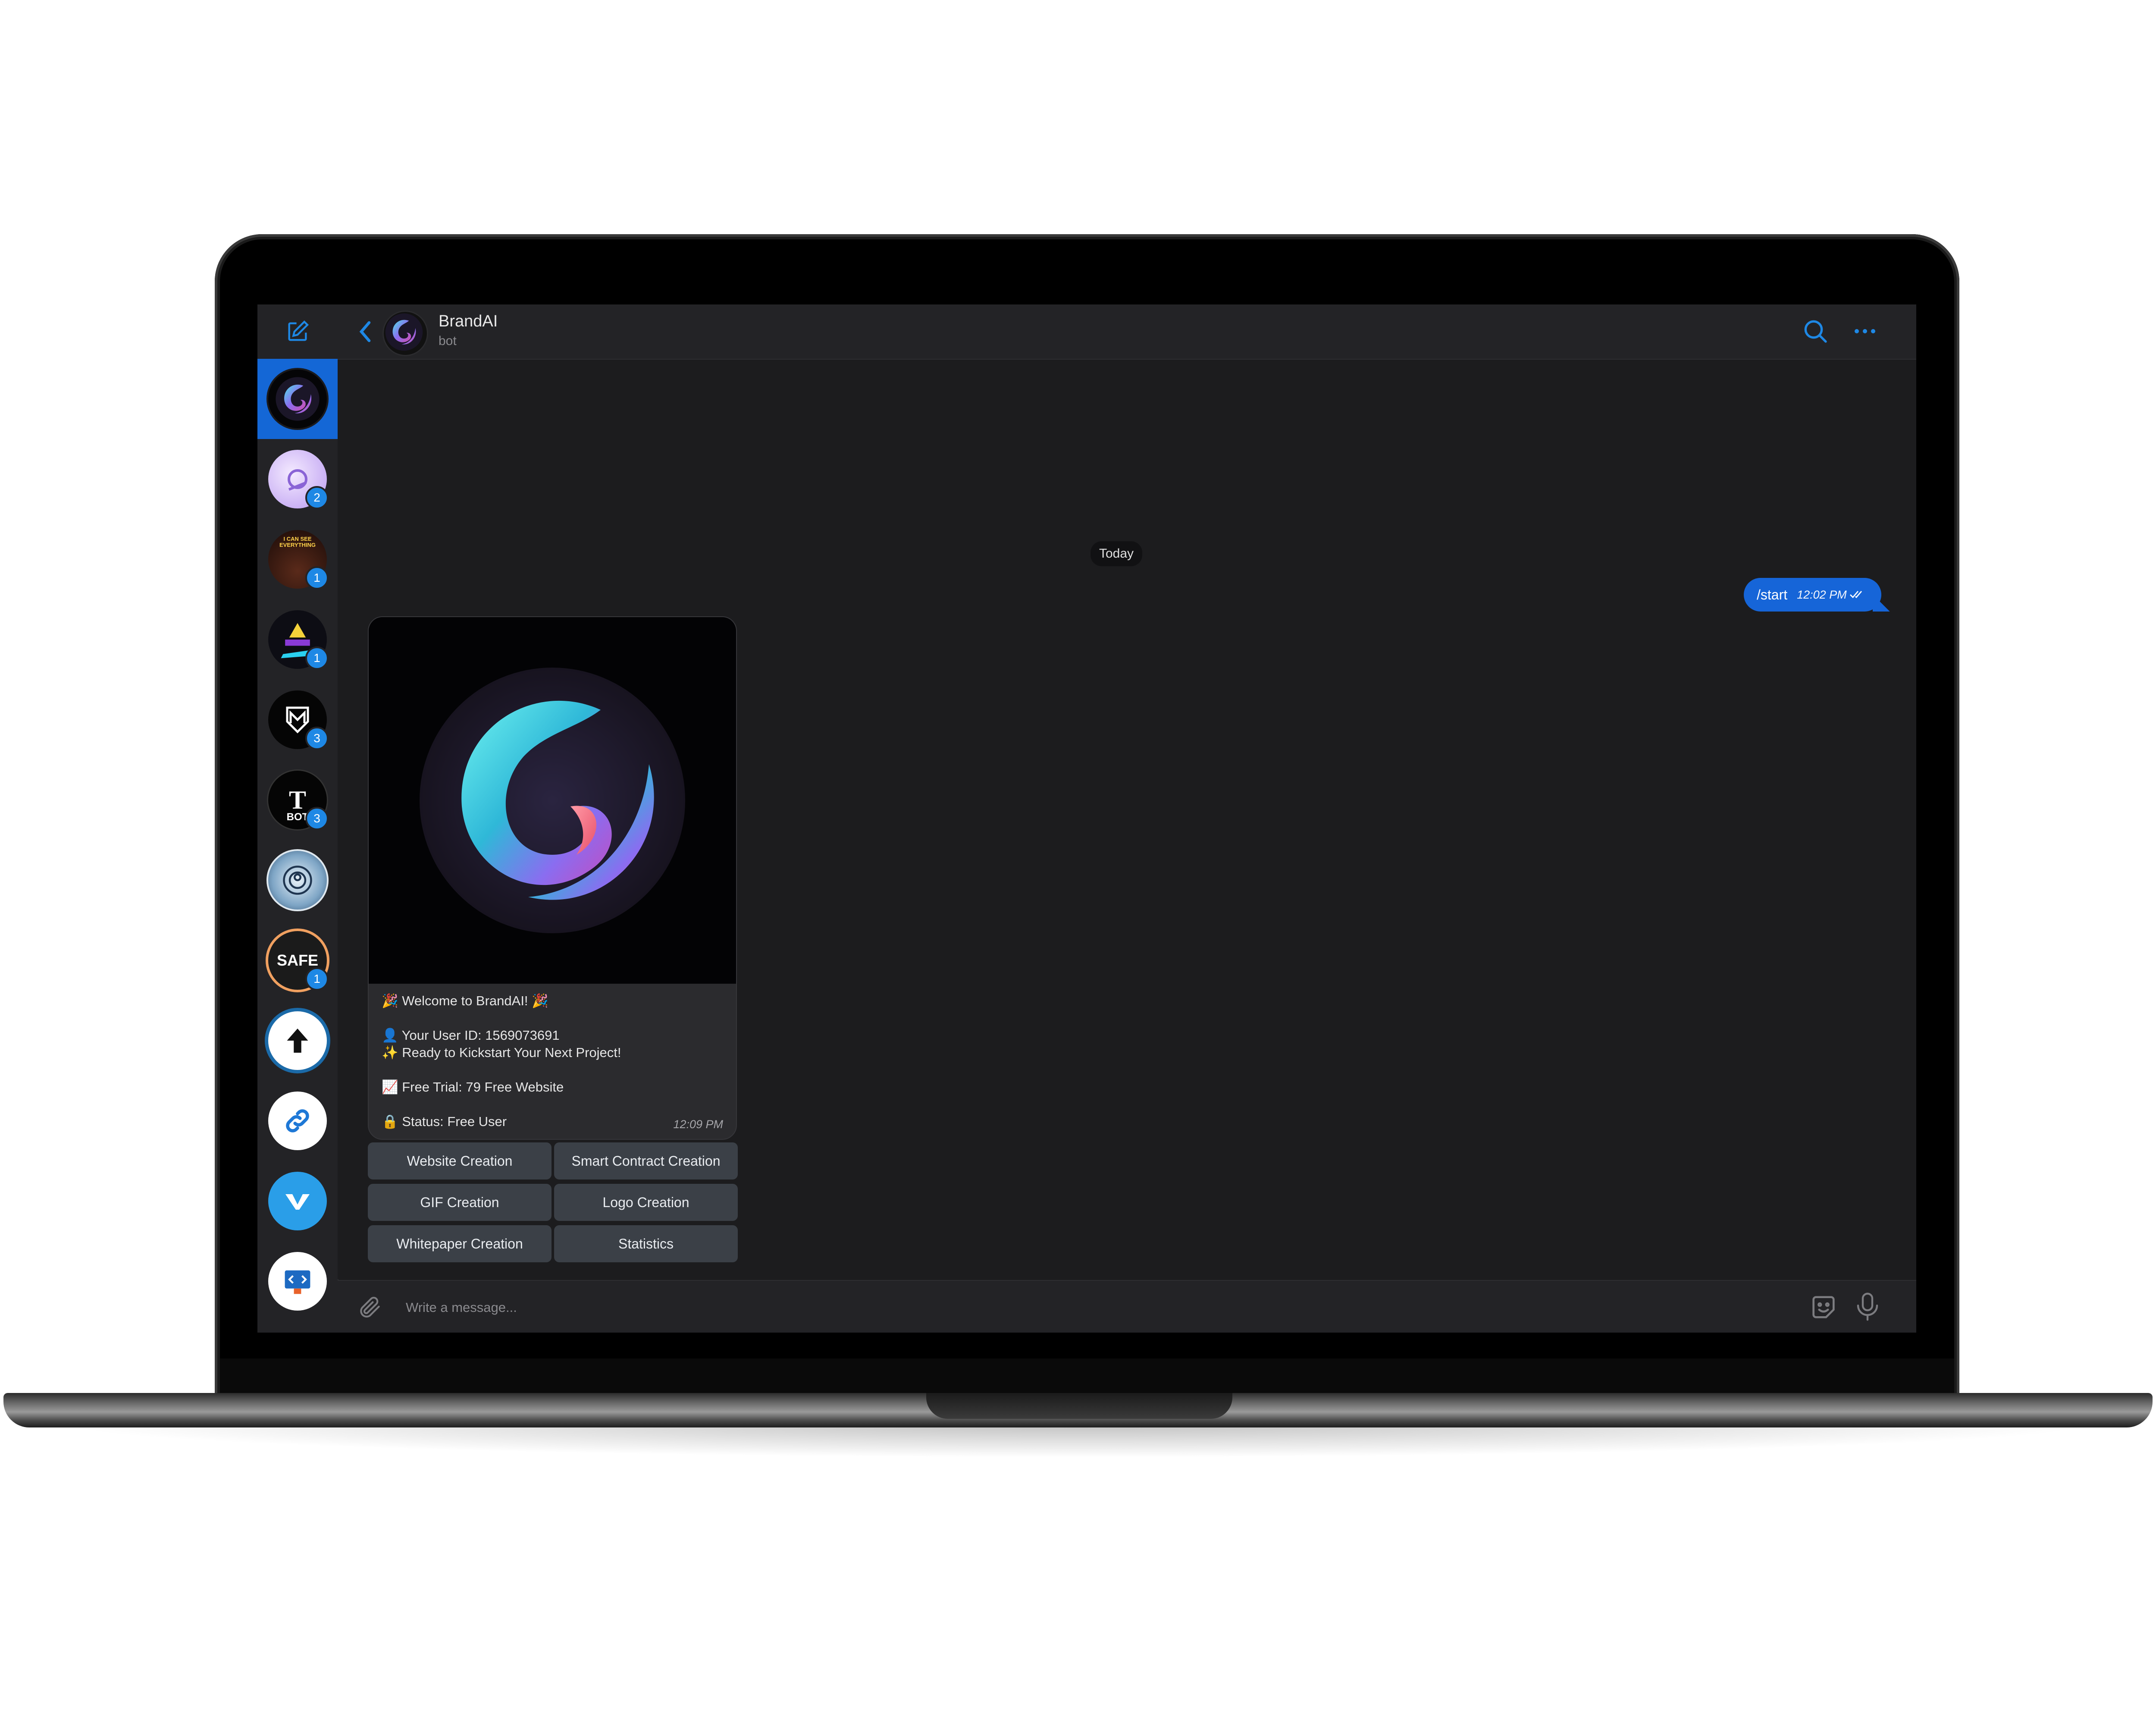 The image size is (2156, 1719). What do you see at coordinates (1881, 603) in the screenshot?
I see `bubble-tail` at bounding box center [1881, 603].